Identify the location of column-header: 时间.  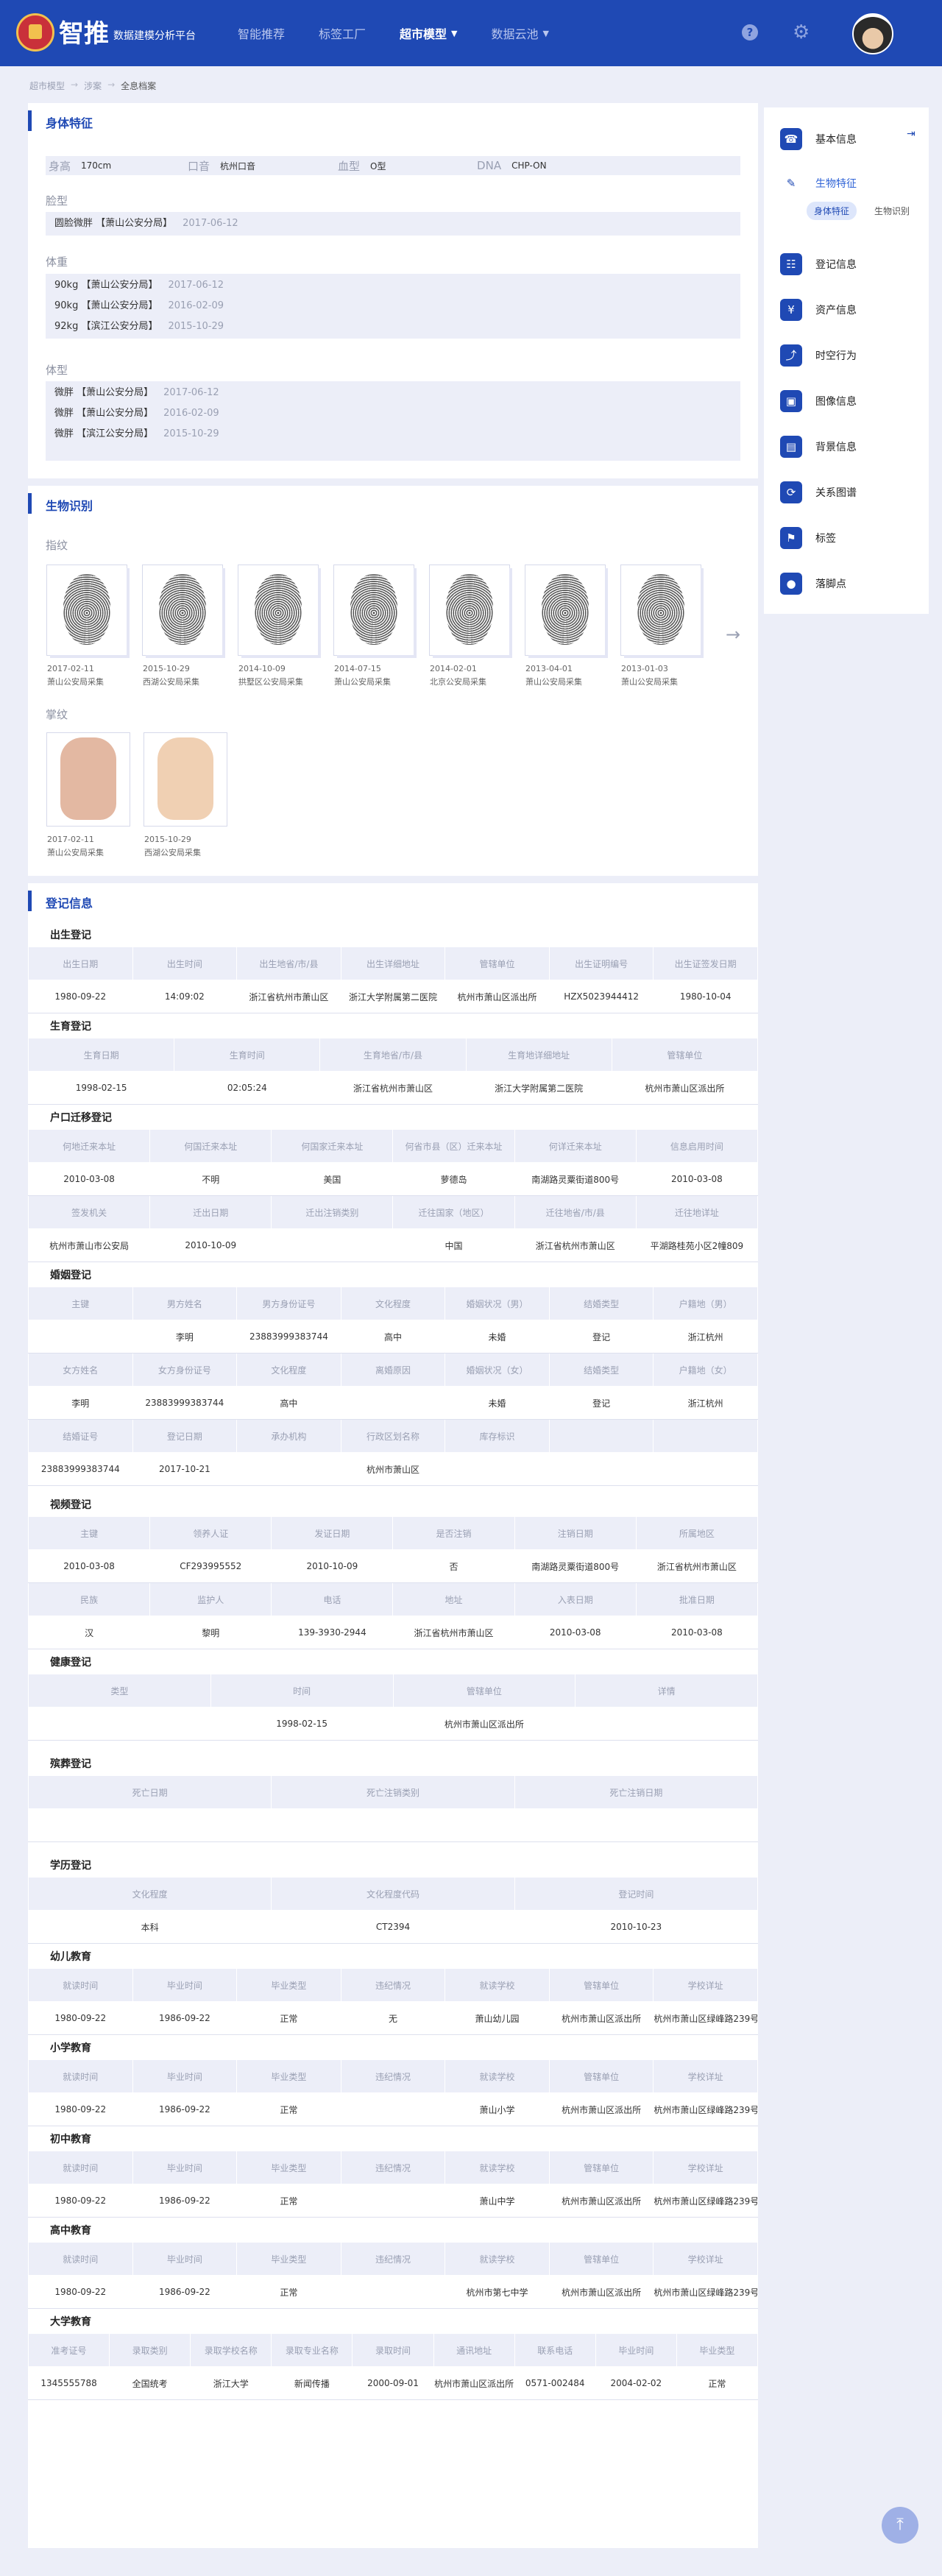
(302, 1691).